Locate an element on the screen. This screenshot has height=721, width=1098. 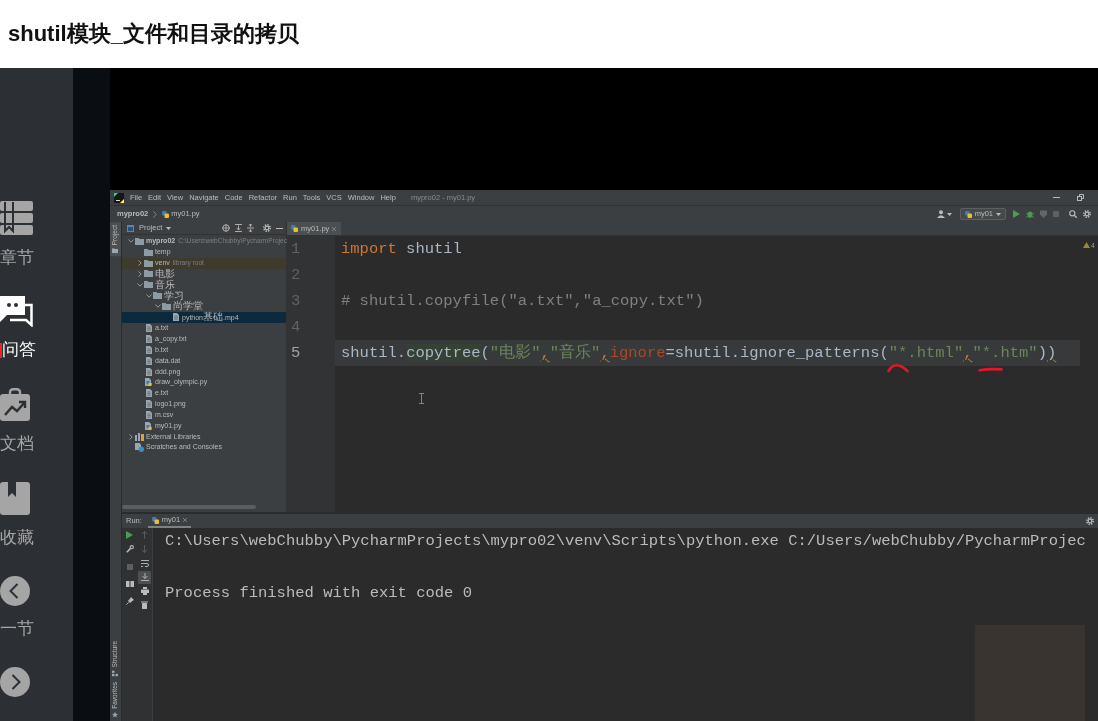
tree-item: 尚学堂 is located at coordinates (204, 306).